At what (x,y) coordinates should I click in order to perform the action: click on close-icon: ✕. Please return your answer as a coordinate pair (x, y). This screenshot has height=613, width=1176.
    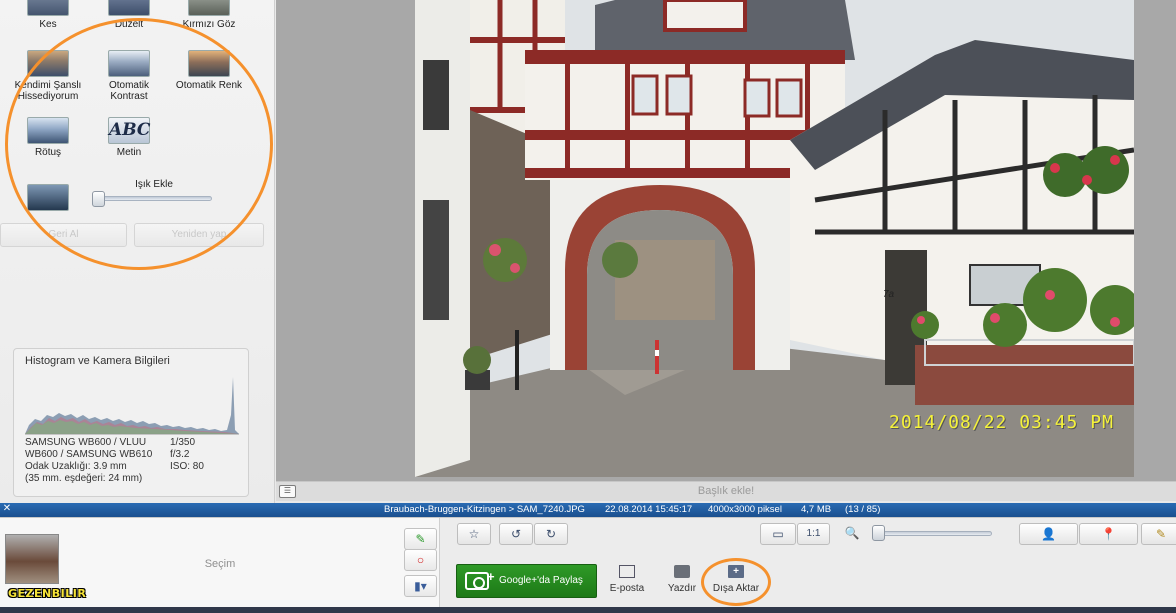
    Looking at the image, I should click on (7, 509).